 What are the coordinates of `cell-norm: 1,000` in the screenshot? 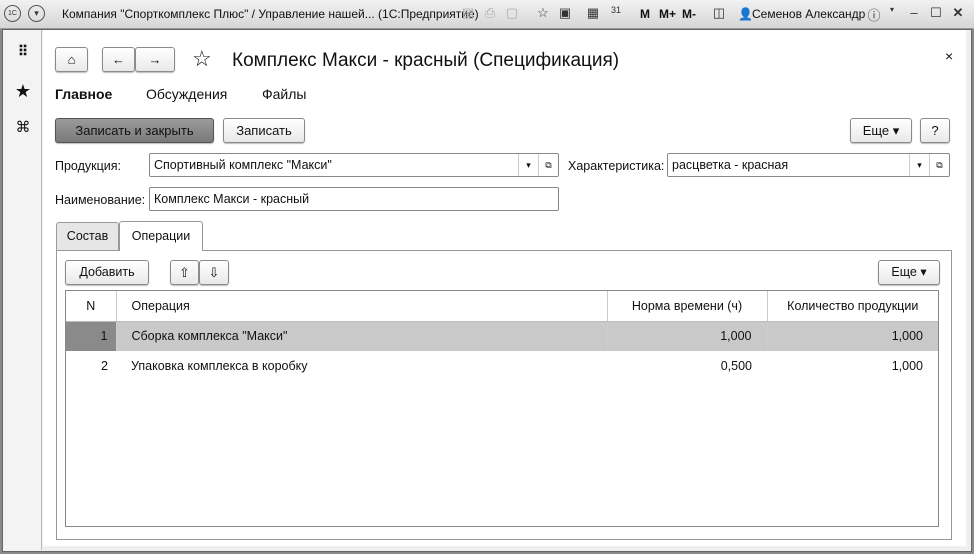 It's located at (687, 336).